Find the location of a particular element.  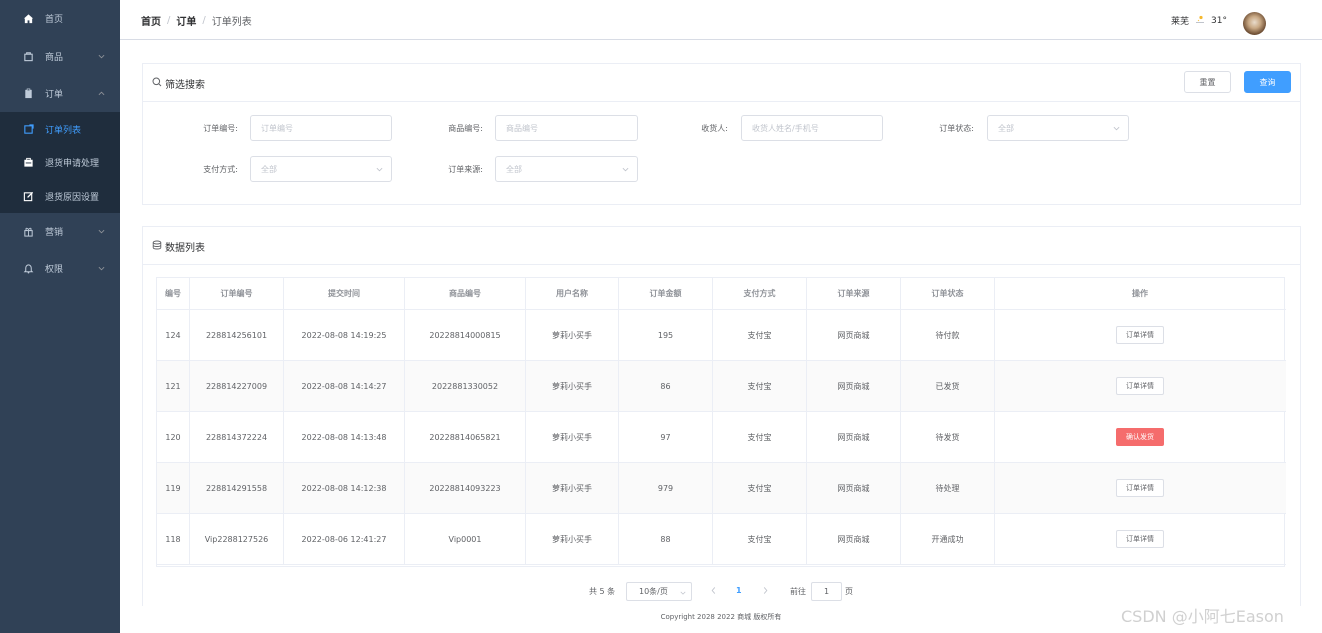

sidebar-item-permission: 权限 is located at coordinates (60, 268).